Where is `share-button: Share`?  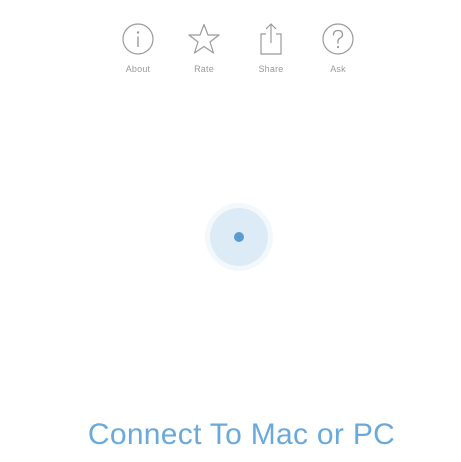 share-button: Share is located at coordinates (271, 51).